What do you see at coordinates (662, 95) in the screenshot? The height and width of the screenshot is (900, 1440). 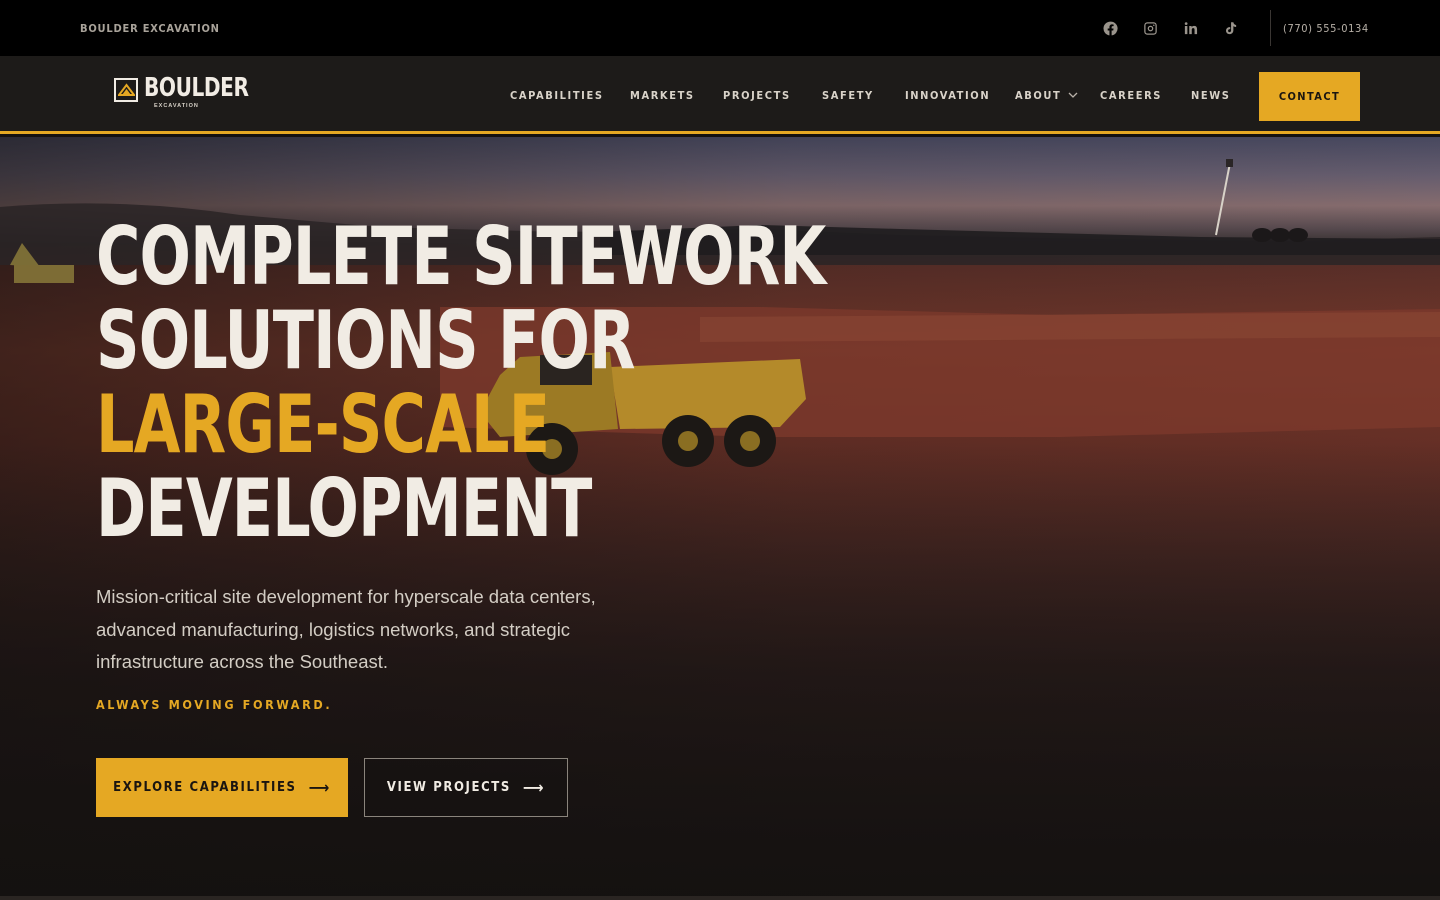 I see `nav-item-markets: MARKETS` at bounding box center [662, 95].